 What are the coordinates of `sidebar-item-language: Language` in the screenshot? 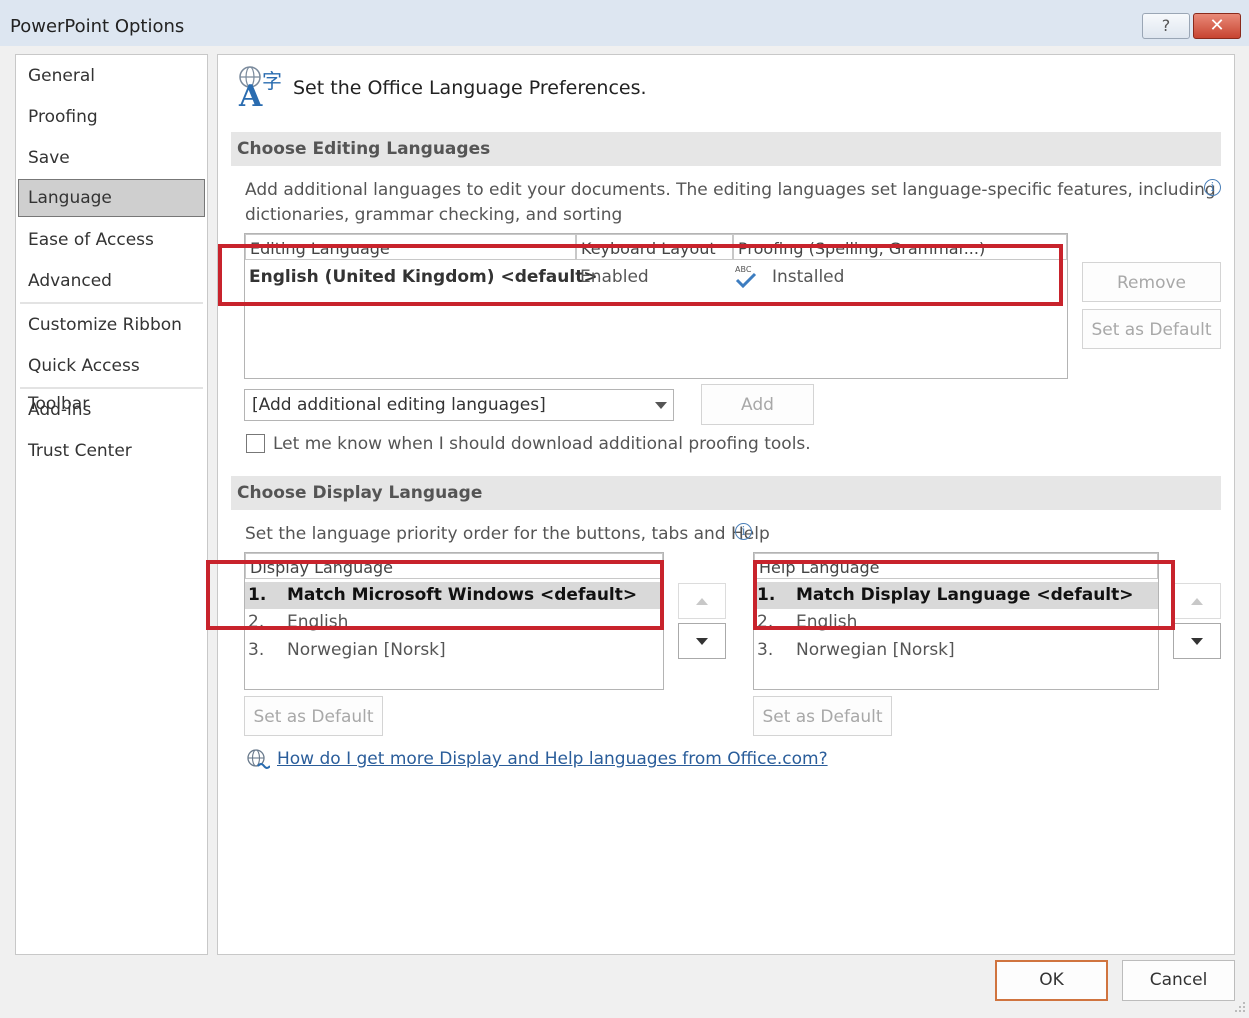 It's located at (111, 198).